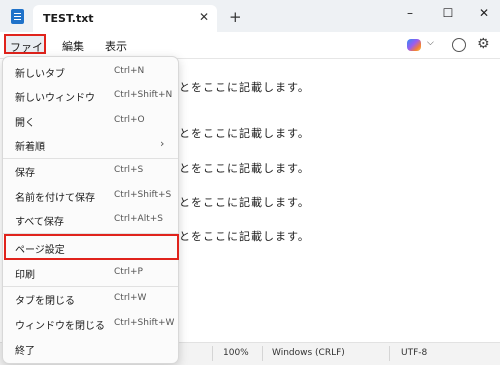 The width and height of the screenshot is (500, 365). I want to click on menu-item-save-as: 名前を付けて保存 Ctrl+Shift+S, so click(91, 196).